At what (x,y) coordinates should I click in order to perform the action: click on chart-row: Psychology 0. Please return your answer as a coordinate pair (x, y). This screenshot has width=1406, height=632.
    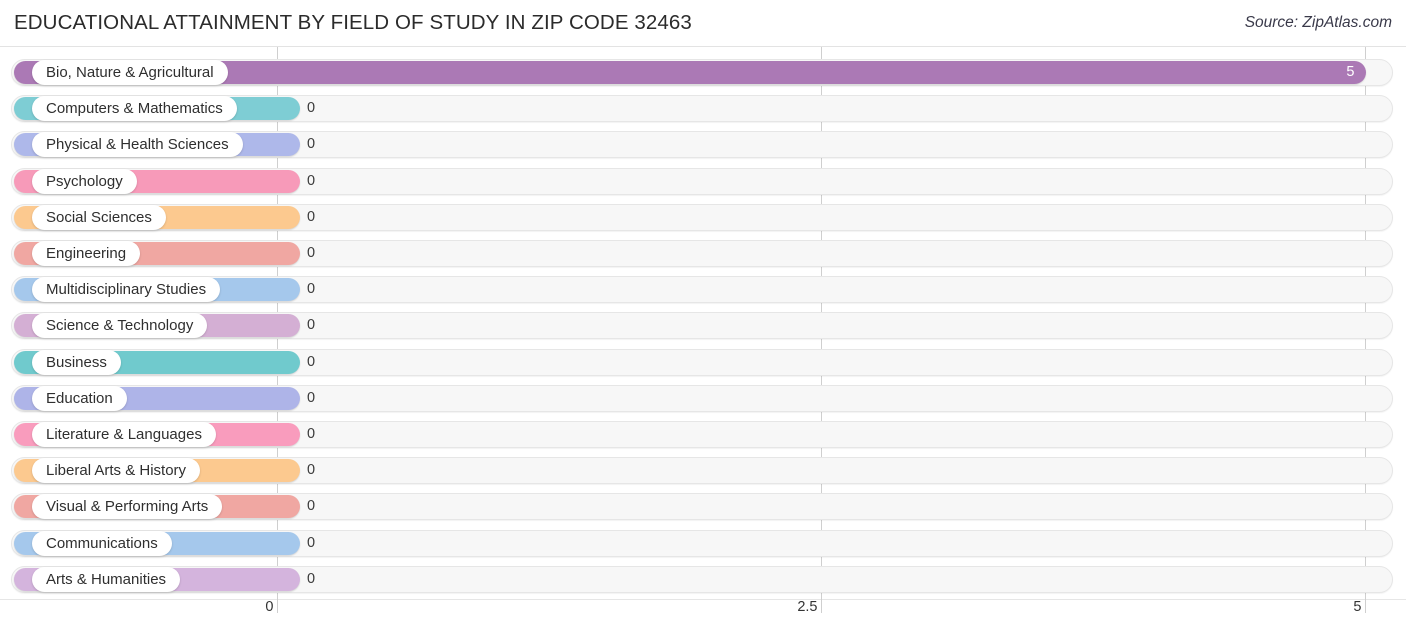
    Looking at the image, I should click on (703, 183).